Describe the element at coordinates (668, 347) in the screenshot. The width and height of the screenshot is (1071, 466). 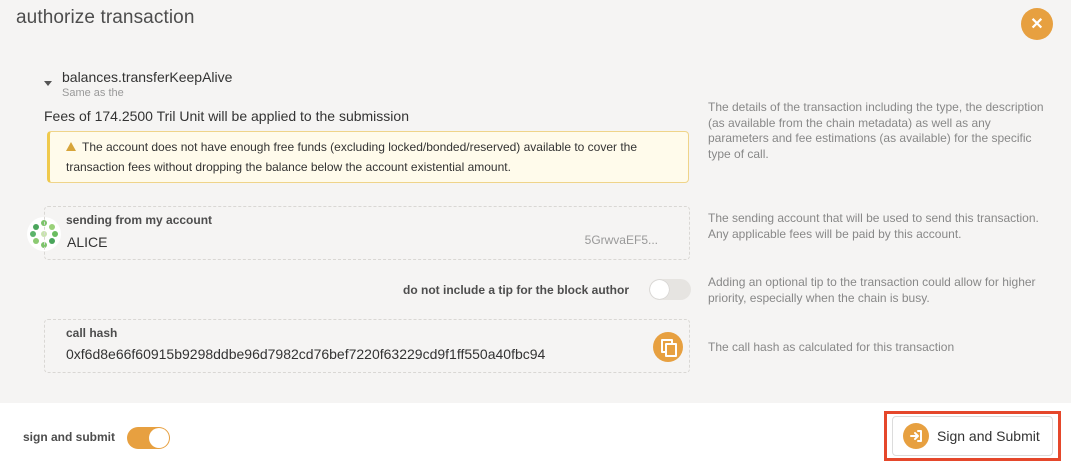
I see `copy-button` at that location.